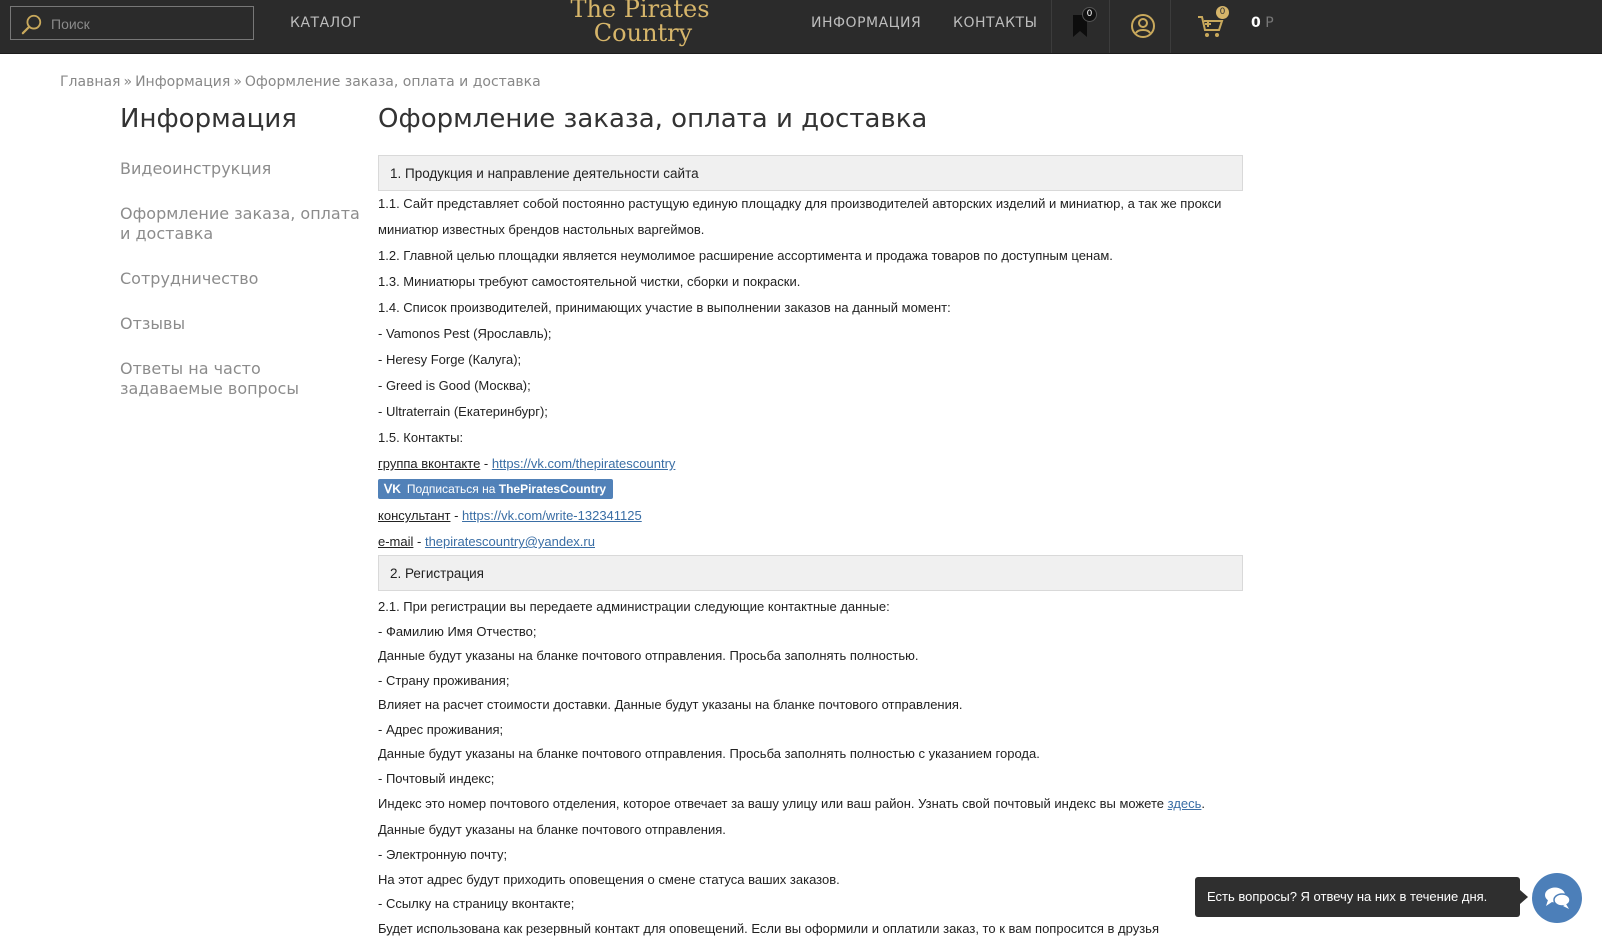 This screenshot has height=941, width=1602. What do you see at coordinates (451, 489) in the screenshot?
I see `vk-subscribe-prefix: Подписаться на` at bounding box center [451, 489].